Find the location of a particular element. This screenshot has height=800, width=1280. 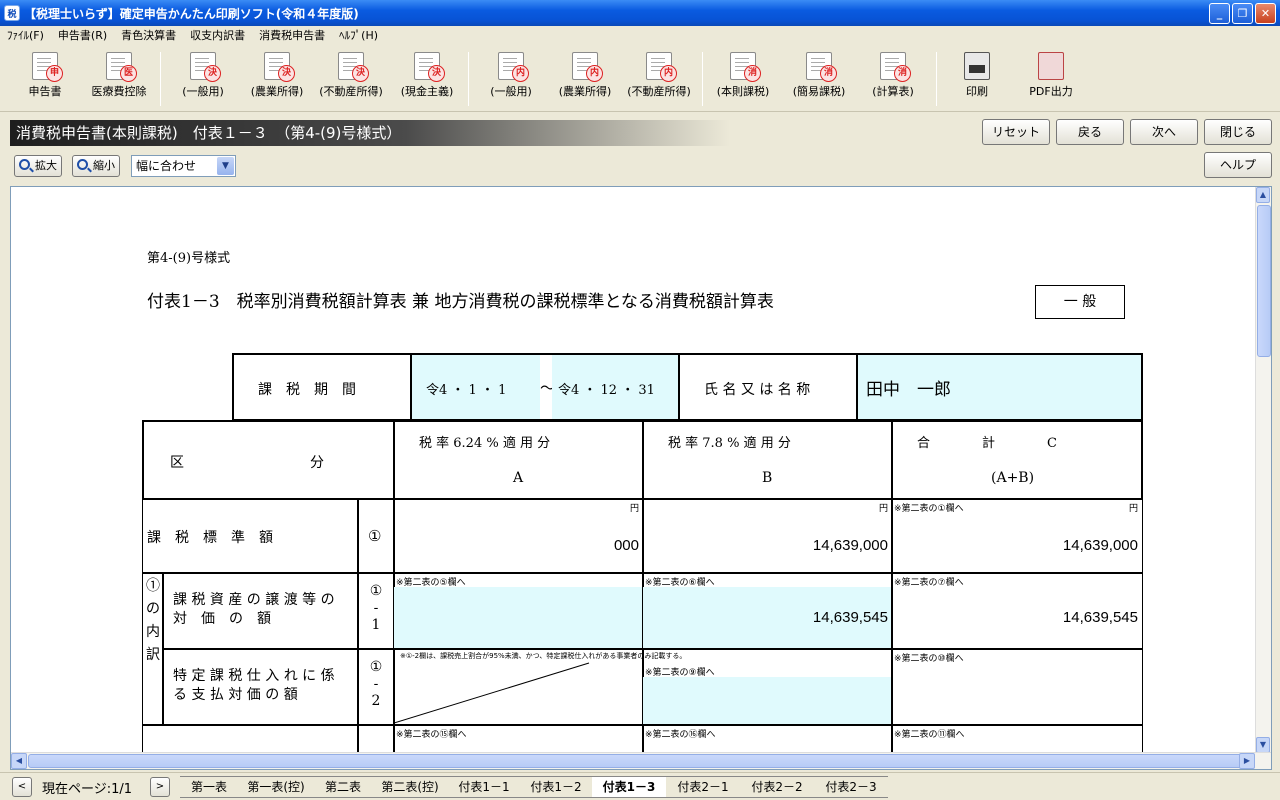

scroll-right-icon: ▶ is located at coordinates (1247, 761).